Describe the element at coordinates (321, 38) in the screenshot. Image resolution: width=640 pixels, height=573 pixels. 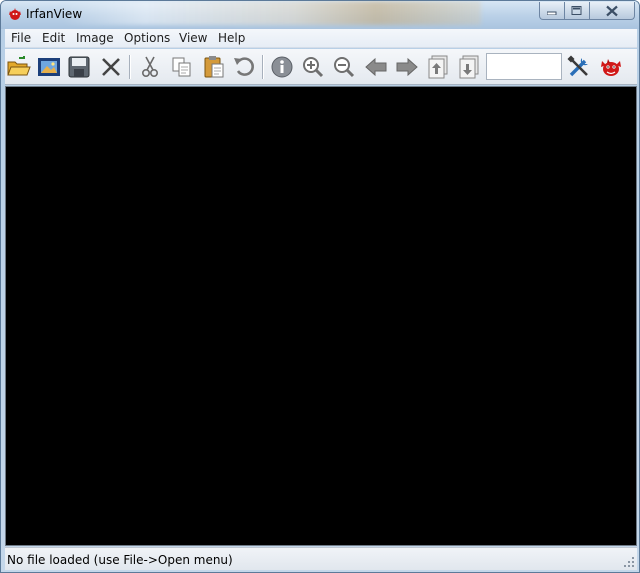
I see `menu-bar: File Edit Image Options View Help` at that location.